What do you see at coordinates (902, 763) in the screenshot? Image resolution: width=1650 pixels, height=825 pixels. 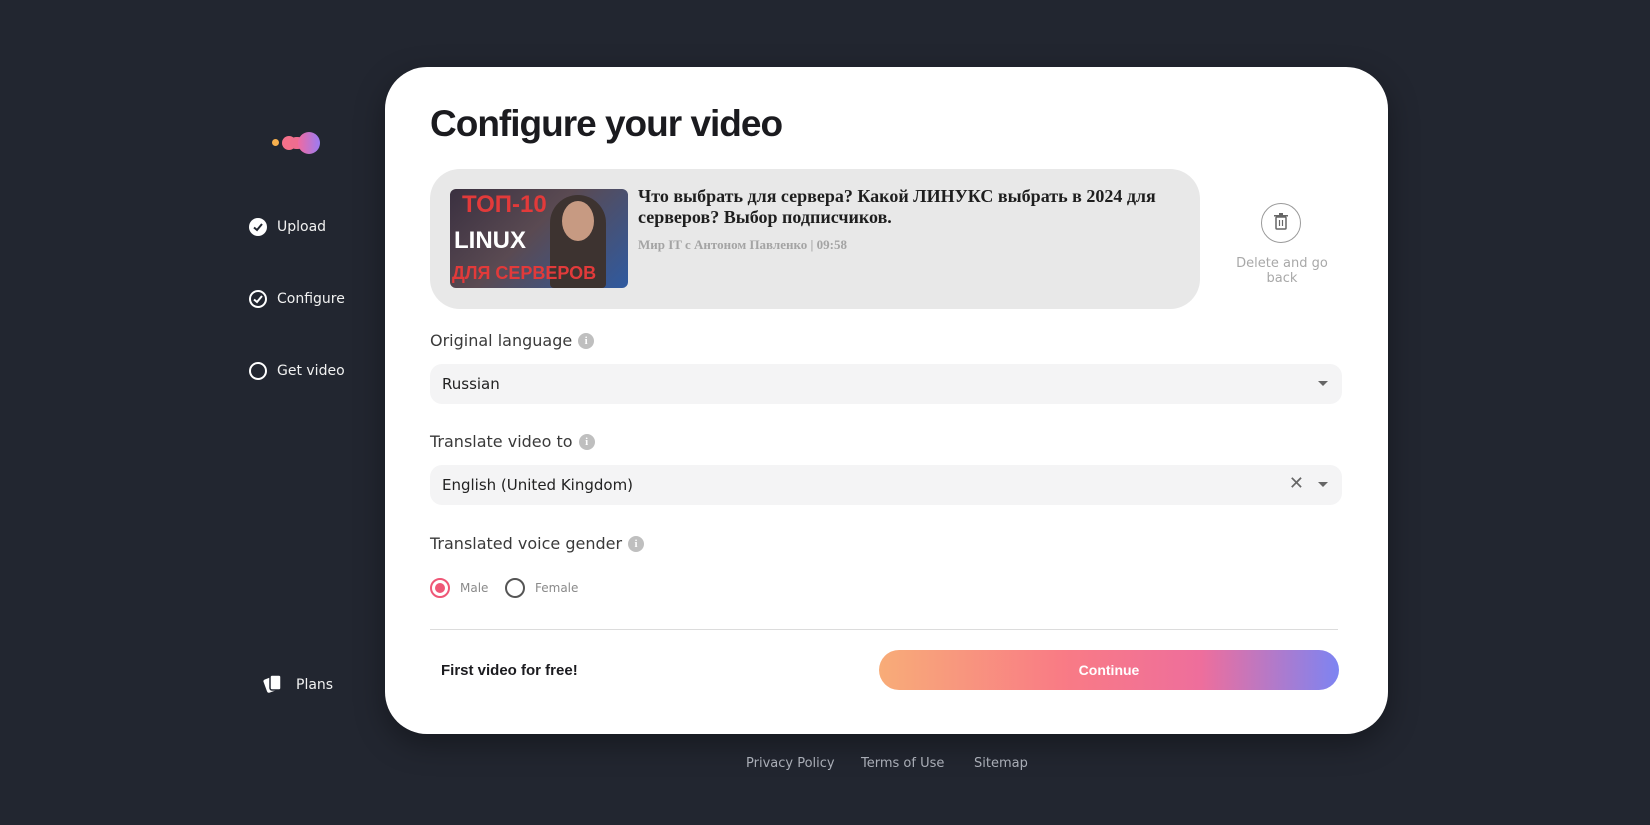 I see `footer-link-terms: Terms of Use` at bounding box center [902, 763].